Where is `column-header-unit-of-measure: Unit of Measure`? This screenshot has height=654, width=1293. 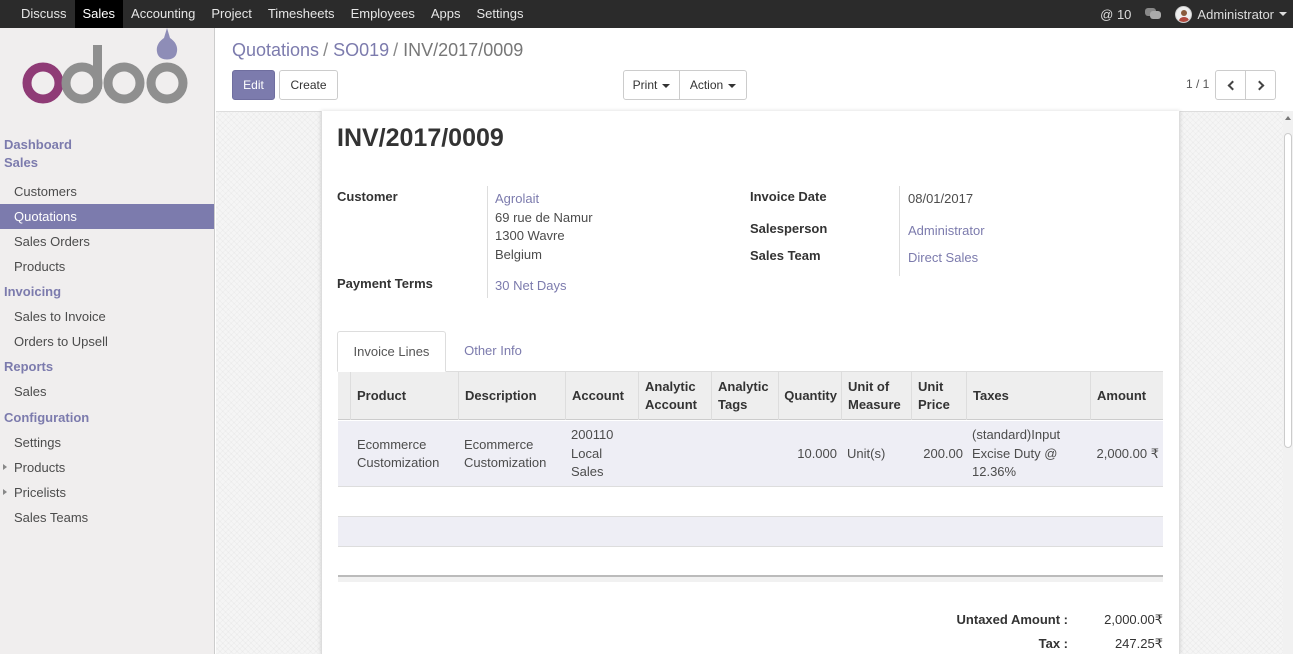 column-header-unit-of-measure: Unit of Measure is located at coordinates (876, 396).